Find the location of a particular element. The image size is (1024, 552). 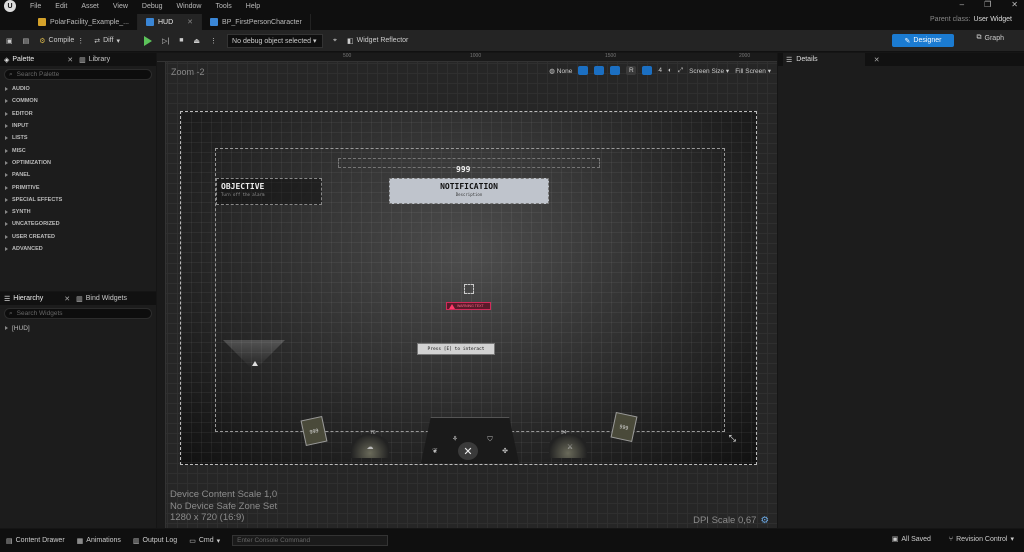

preview-mode-button: ◍ None is located at coordinates (560, 71).